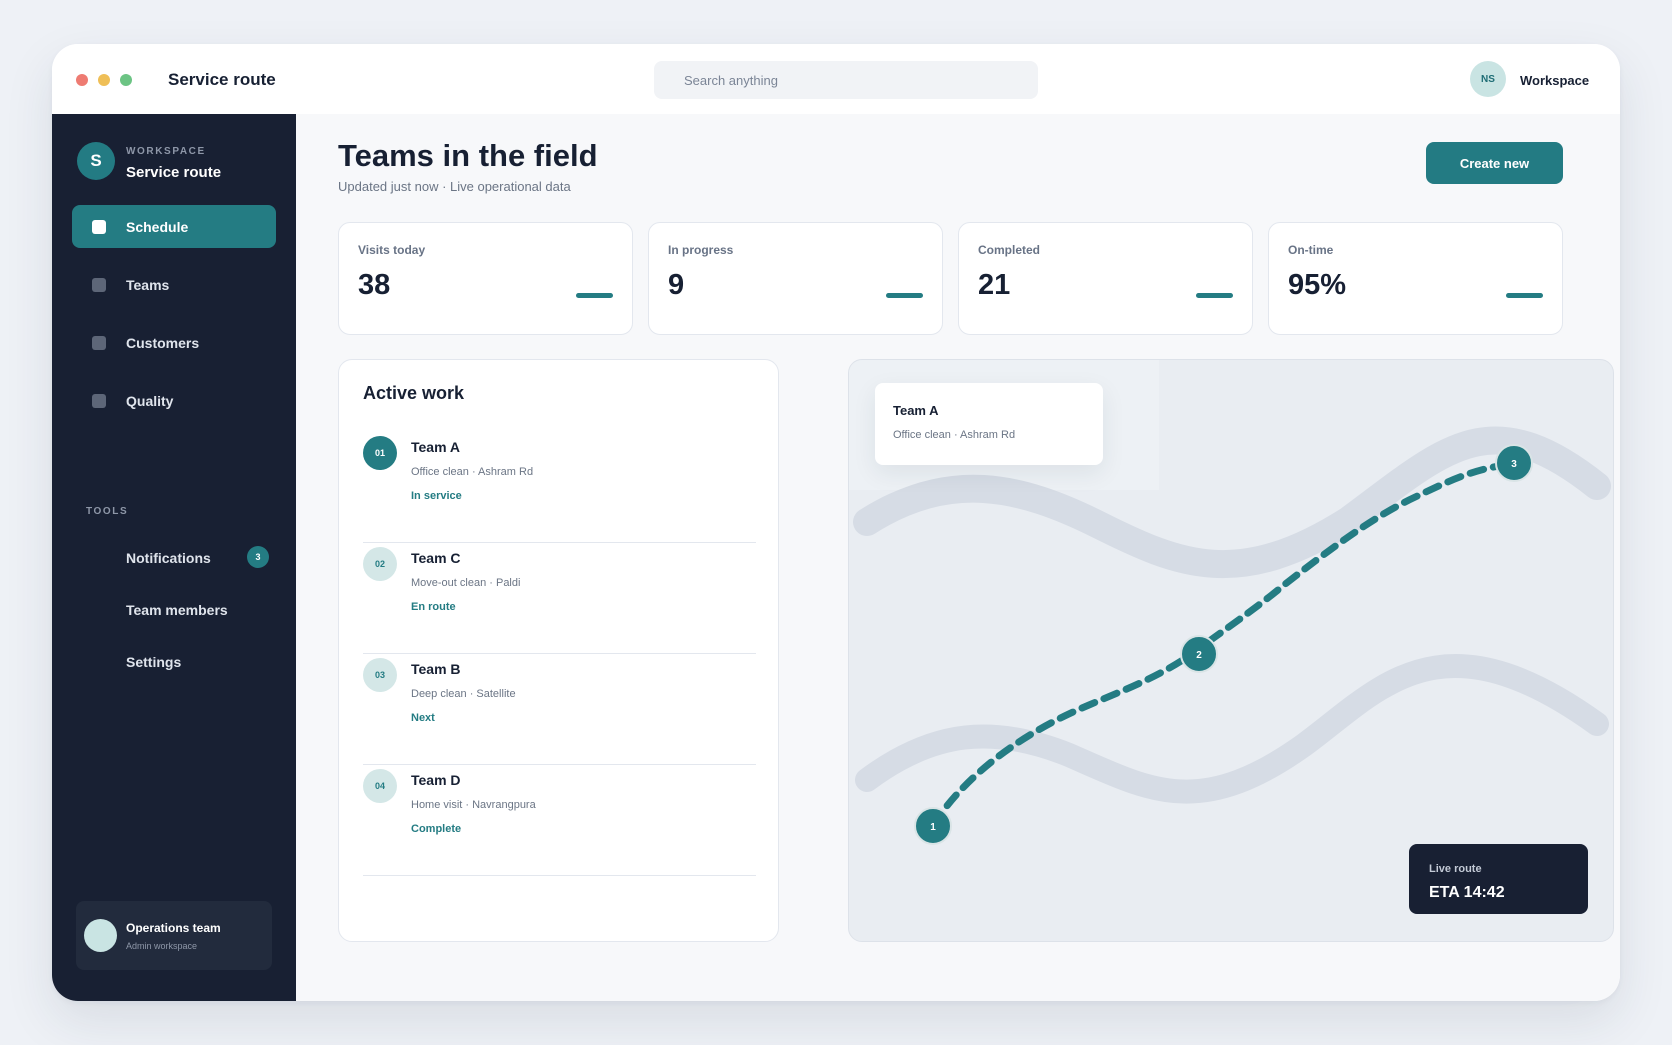 This screenshot has width=1672, height=1045. Describe the element at coordinates (82, 80) in the screenshot. I see `close-window-button` at that location.